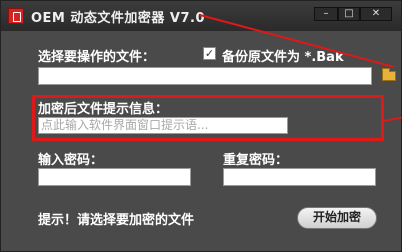 This screenshot has width=402, height=252. Describe the element at coordinates (118, 18) in the screenshot. I see `window-title: OEM 动态文件加密器 V7.0` at that location.